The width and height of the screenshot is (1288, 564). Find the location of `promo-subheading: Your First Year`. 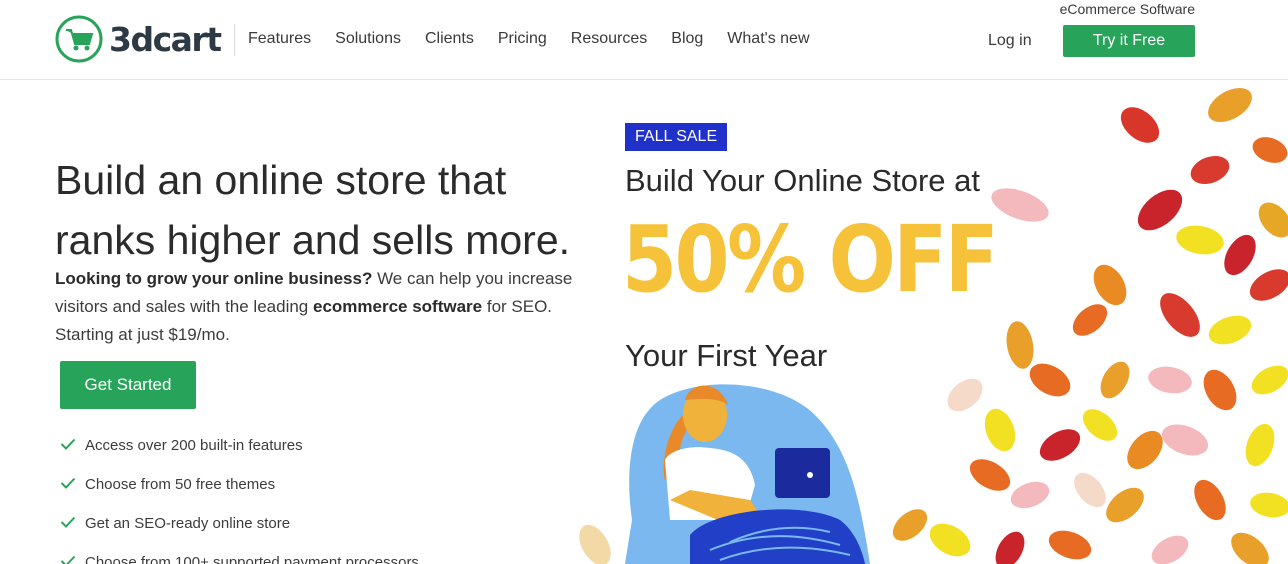

promo-subheading: Your First Year is located at coordinates (726, 355).